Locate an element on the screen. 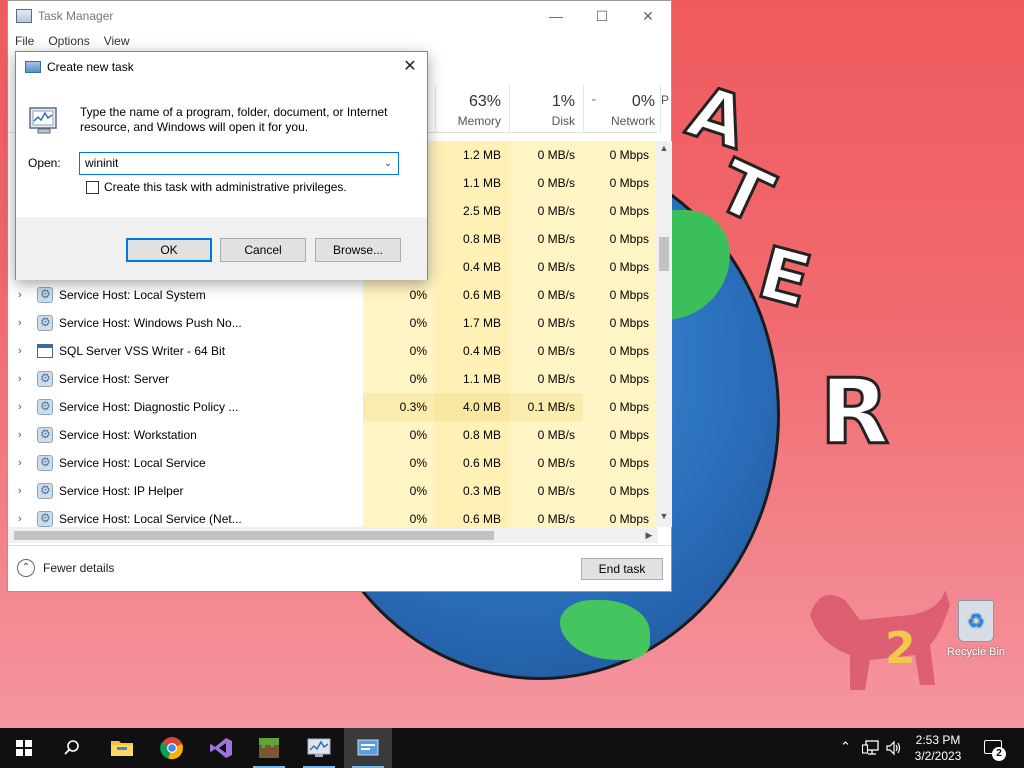  task-manager-large-icon is located at coordinates (43, 120).